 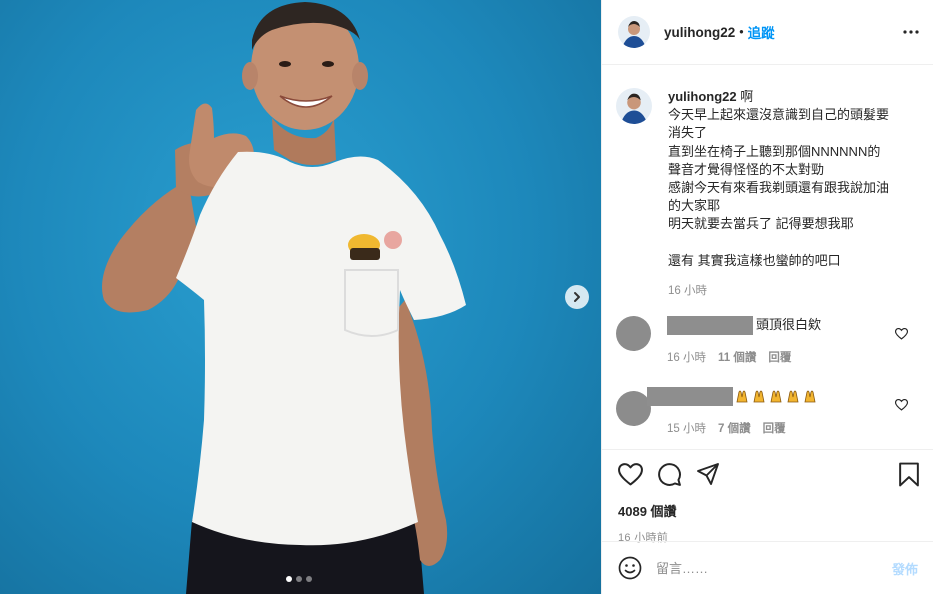 I want to click on like-button, so click(x=630, y=474).